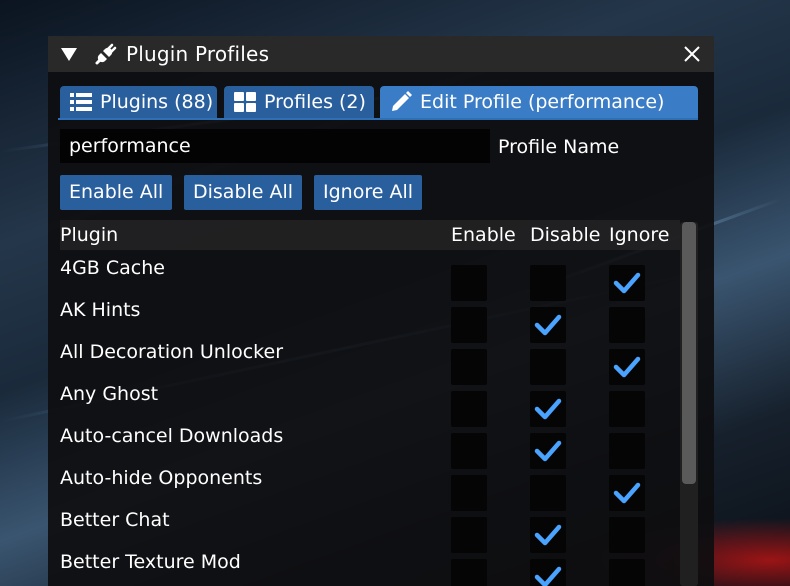  What do you see at coordinates (112, 268) in the screenshot?
I see `plugin-name: 4GB Cache` at bounding box center [112, 268].